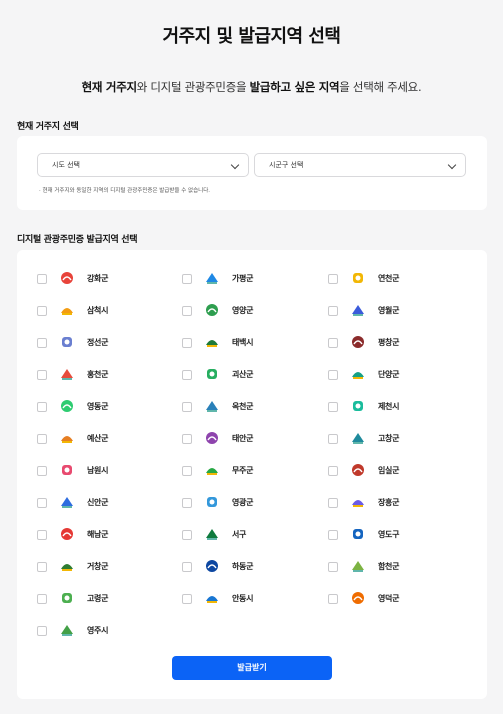  Describe the element at coordinates (239, 534) in the screenshot. I see `region-name: 서구` at that location.